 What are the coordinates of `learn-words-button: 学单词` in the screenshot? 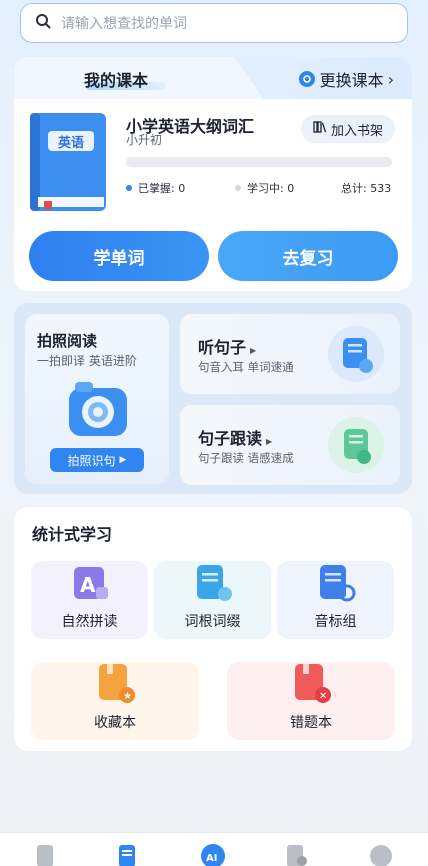 It's located at (119, 256).